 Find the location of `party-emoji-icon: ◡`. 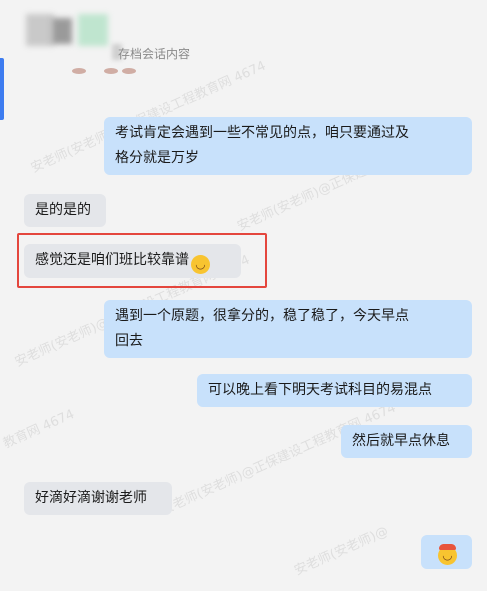

party-emoji-icon: ◡ is located at coordinates (447, 554).